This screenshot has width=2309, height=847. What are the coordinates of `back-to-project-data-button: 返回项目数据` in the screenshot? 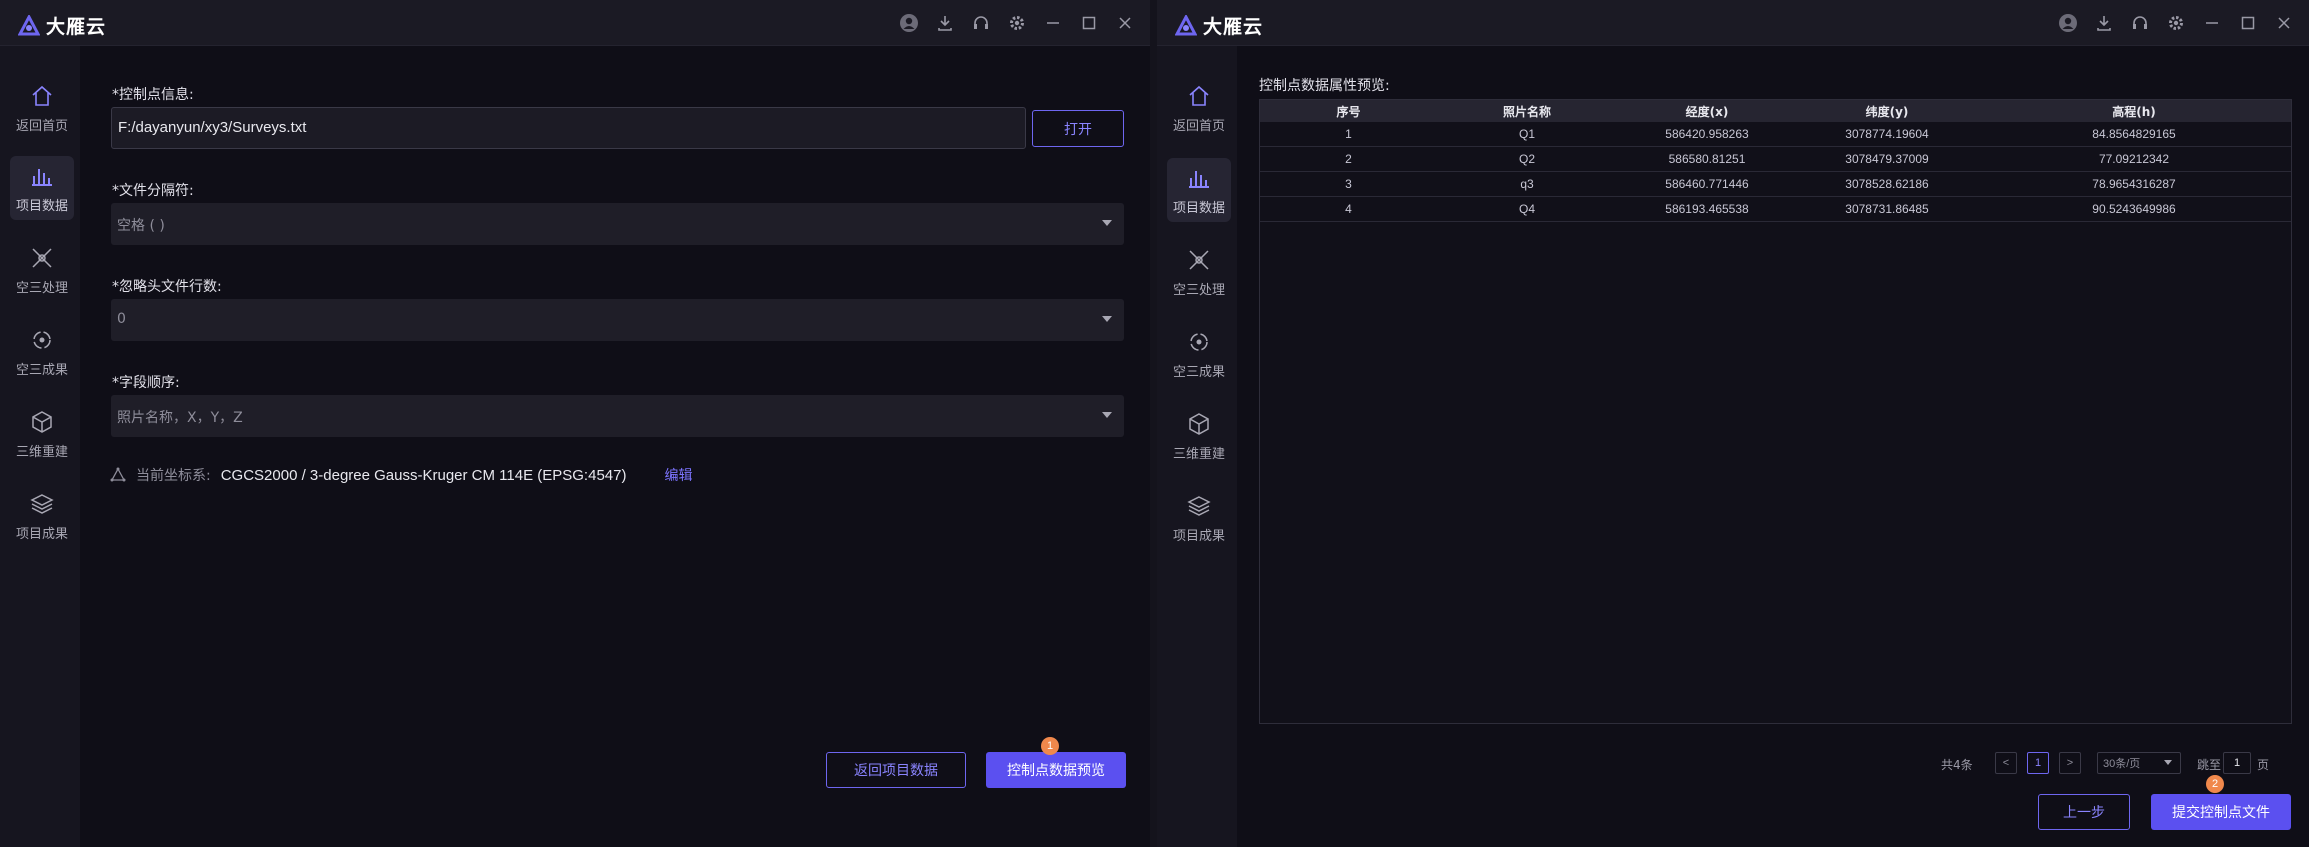 It's located at (896, 770).